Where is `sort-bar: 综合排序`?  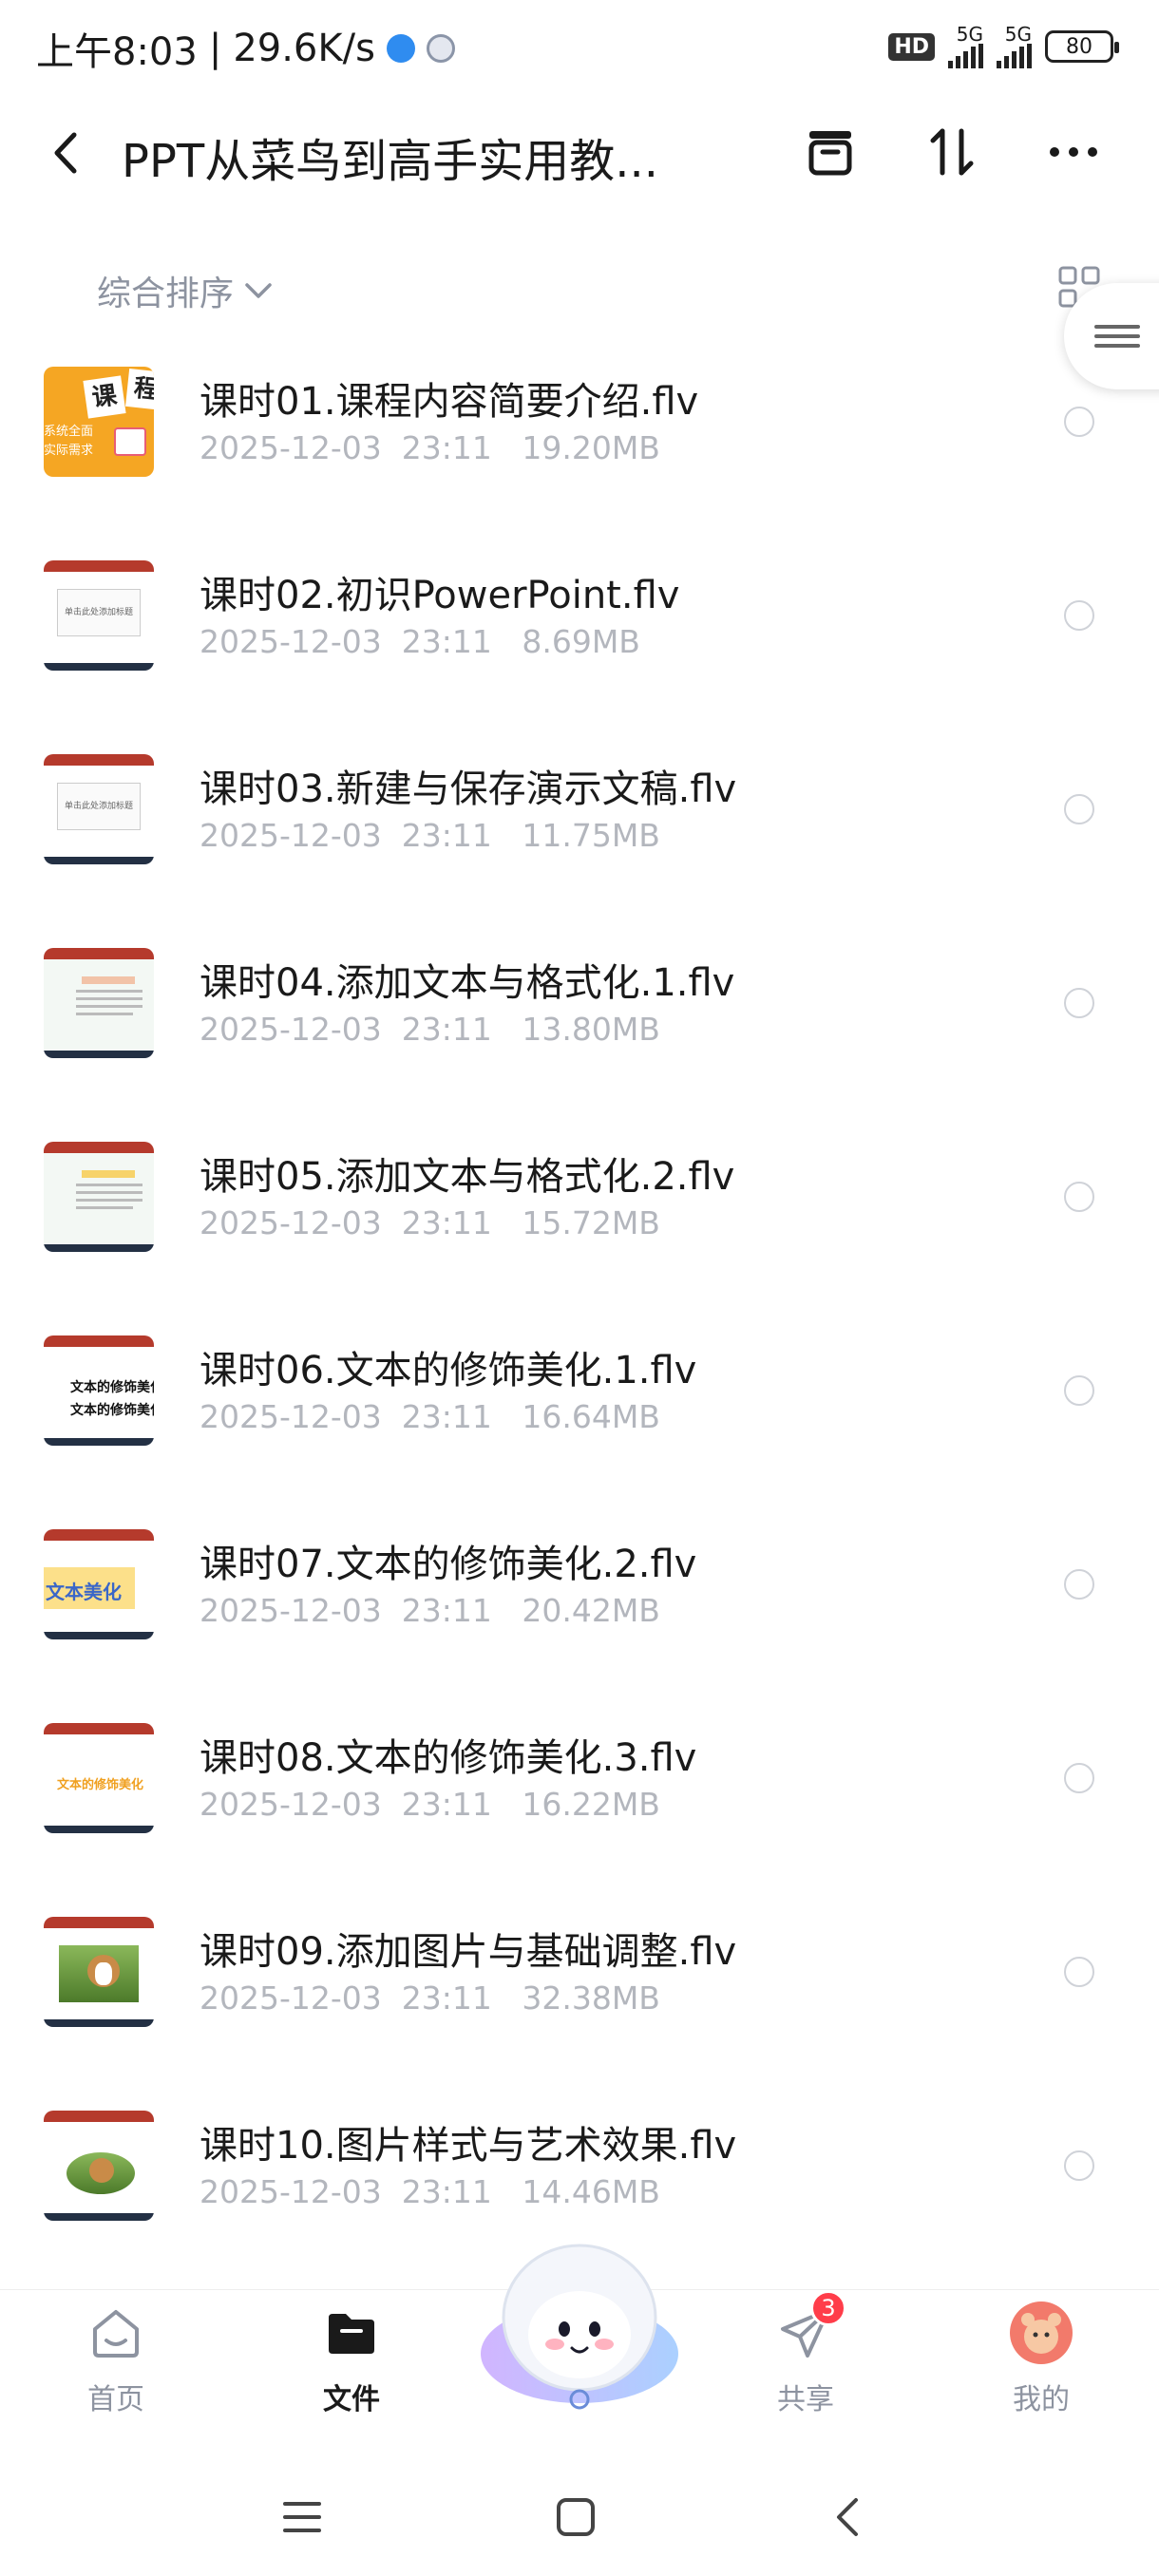
sort-bar: 综合排序 is located at coordinates (579, 289).